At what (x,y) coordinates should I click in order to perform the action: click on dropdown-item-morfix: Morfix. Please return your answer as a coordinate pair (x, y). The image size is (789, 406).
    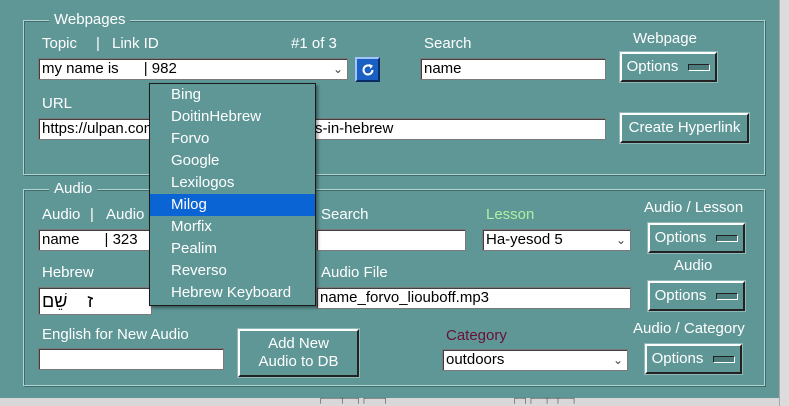
    Looking at the image, I should click on (232, 227).